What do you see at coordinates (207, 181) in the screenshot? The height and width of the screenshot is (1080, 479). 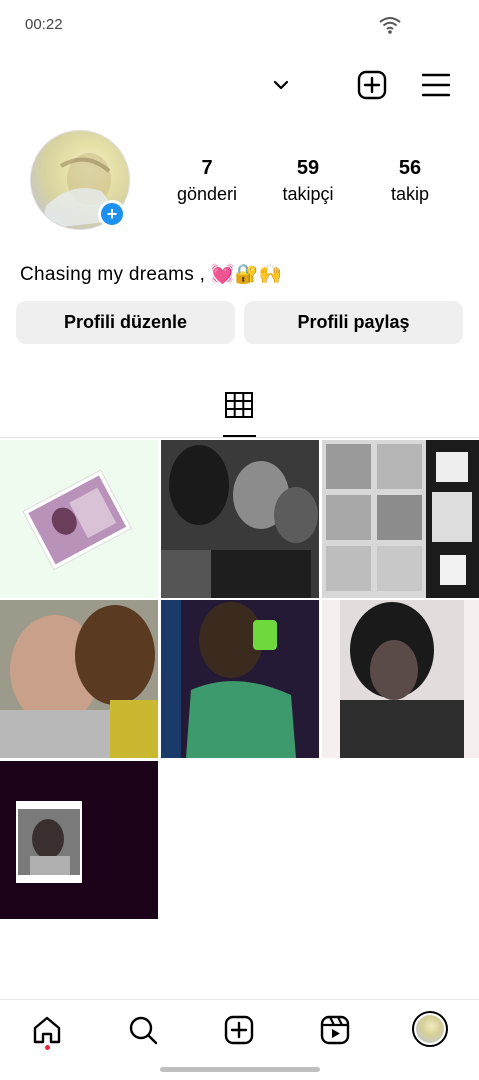 I see `posts-stat: 7 gönderi` at bounding box center [207, 181].